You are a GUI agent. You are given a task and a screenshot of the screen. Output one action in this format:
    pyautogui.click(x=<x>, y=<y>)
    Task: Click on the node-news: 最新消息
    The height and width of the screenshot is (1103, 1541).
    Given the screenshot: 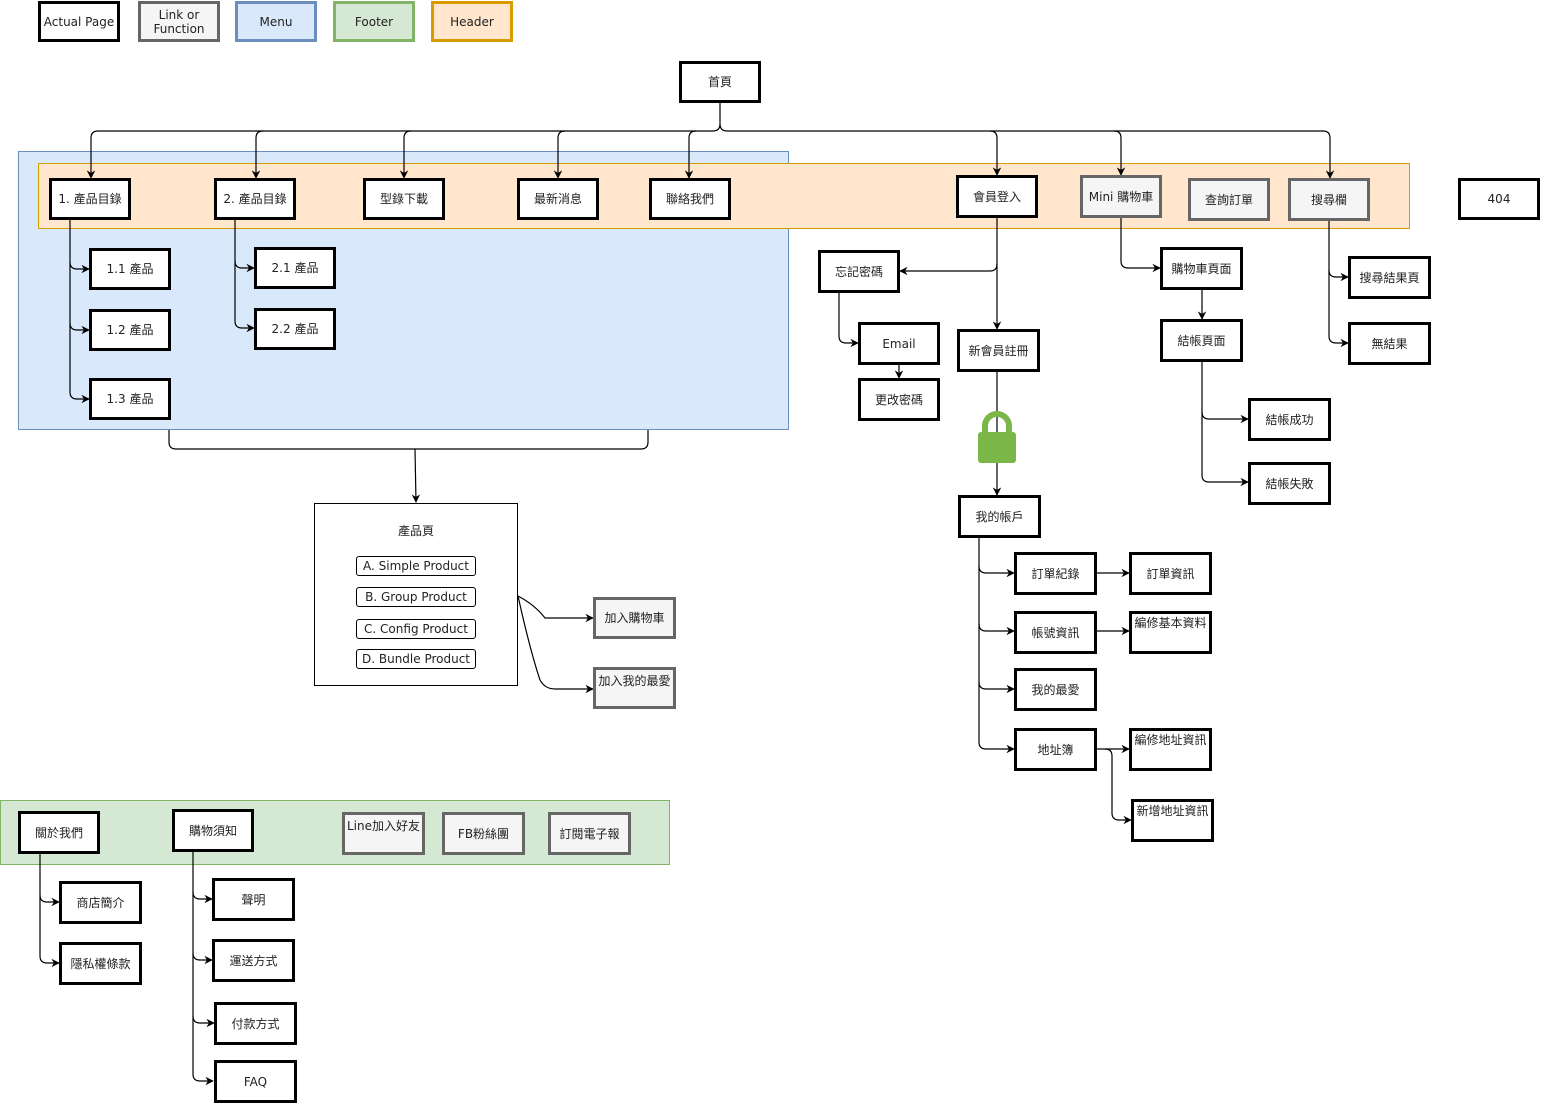 What is the action you would take?
    pyautogui.click(x=558, y=199)
    